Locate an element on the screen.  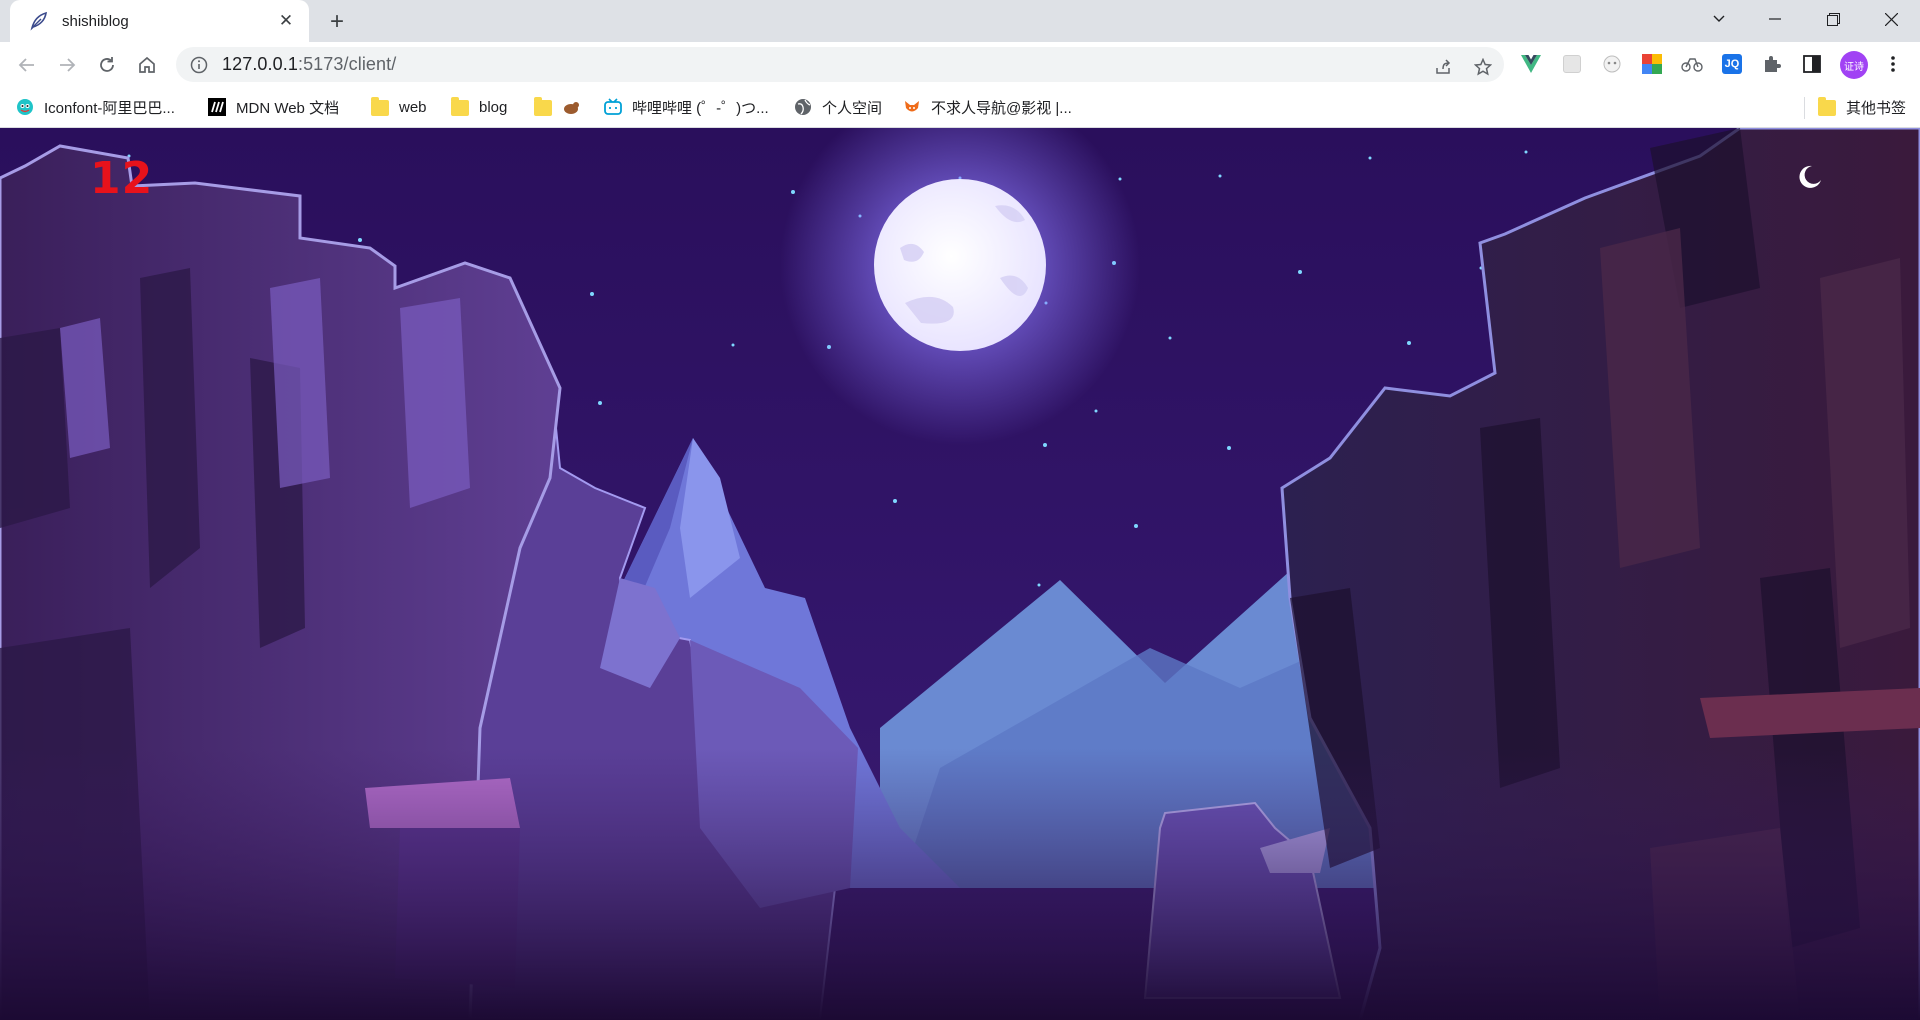
bookmark-label: web is located at coordinates (413, 107).